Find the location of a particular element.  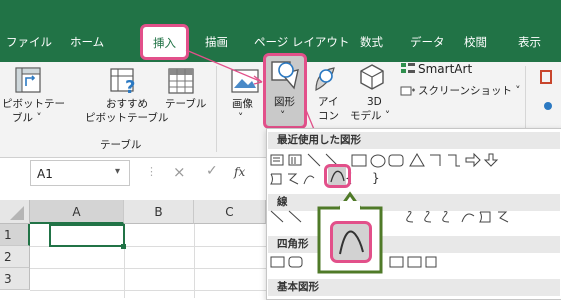

column-header-a: A is located at coordinates (77, 212).